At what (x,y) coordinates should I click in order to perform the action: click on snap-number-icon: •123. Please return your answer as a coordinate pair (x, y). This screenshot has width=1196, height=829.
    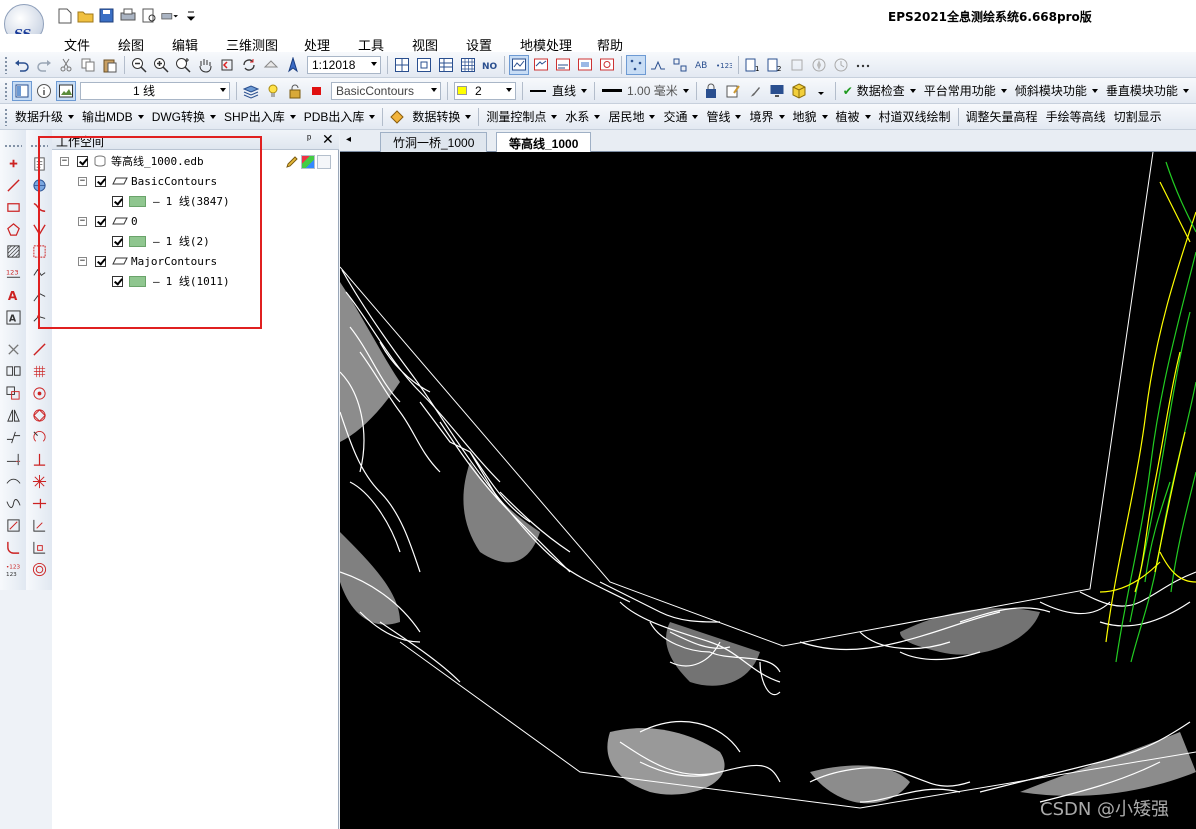
    Looking at the image, I should click on (724, 65).